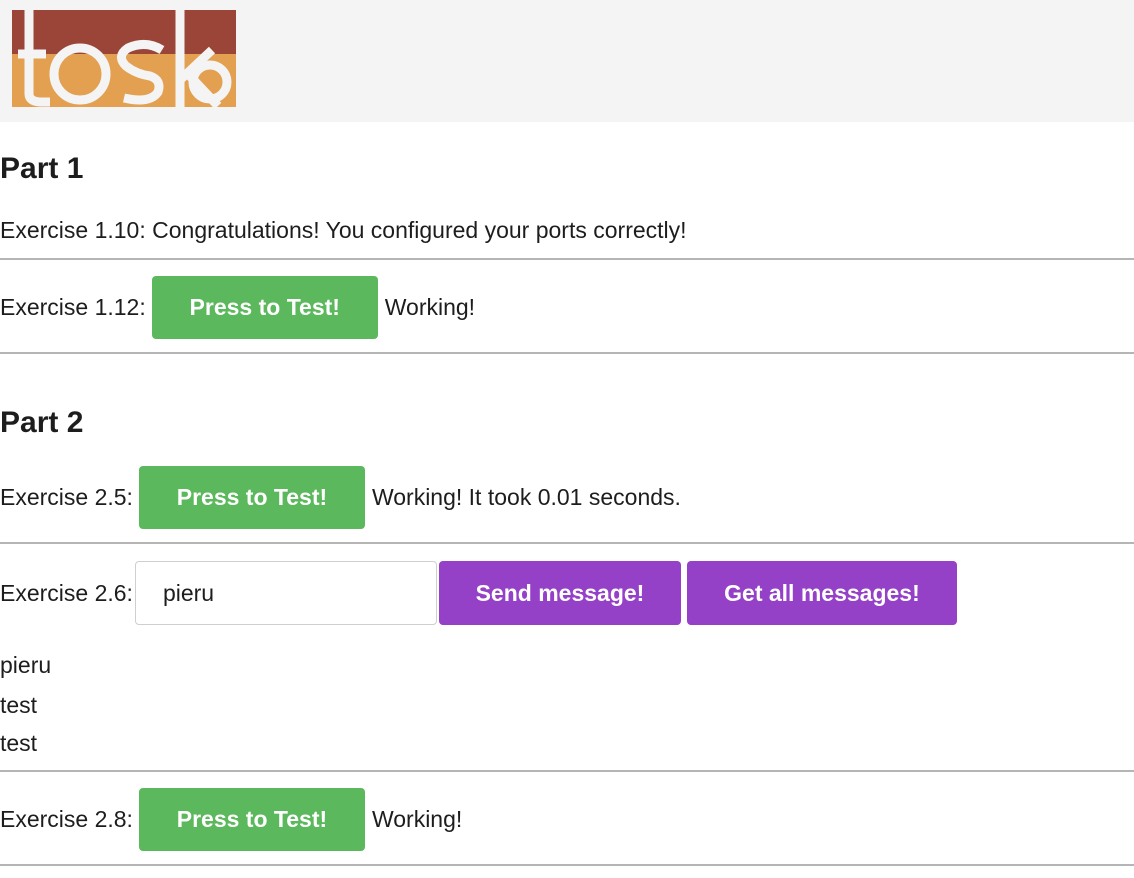  I want to click on exercise-2-5-status: Working! It took 0.01 seconds., so click(526, 497).